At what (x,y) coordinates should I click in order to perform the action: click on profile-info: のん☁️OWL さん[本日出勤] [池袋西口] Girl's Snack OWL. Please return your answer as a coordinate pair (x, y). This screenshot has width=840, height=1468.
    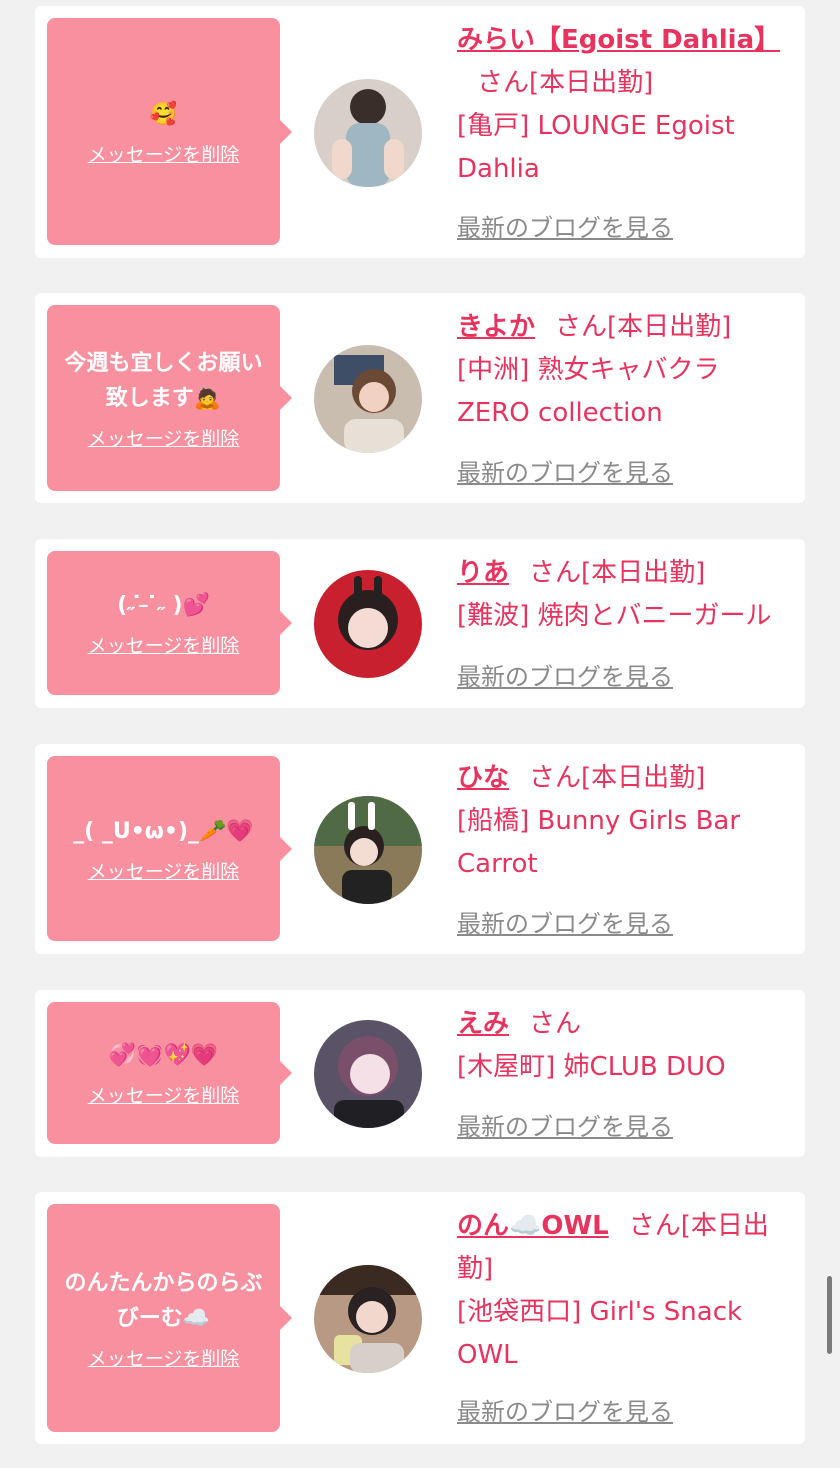
    Looking at the image, I should click on (624, 1291).